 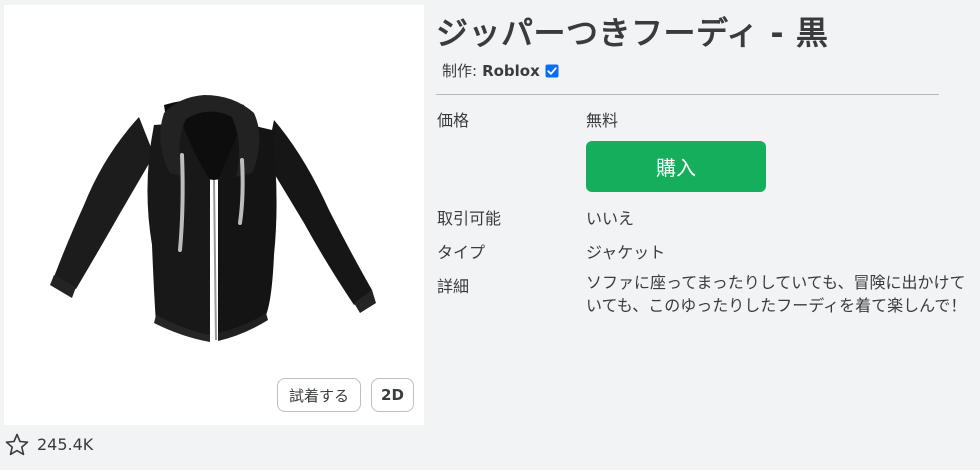 I want to click on type-value: ジャケット, so click(x=626, y=252).